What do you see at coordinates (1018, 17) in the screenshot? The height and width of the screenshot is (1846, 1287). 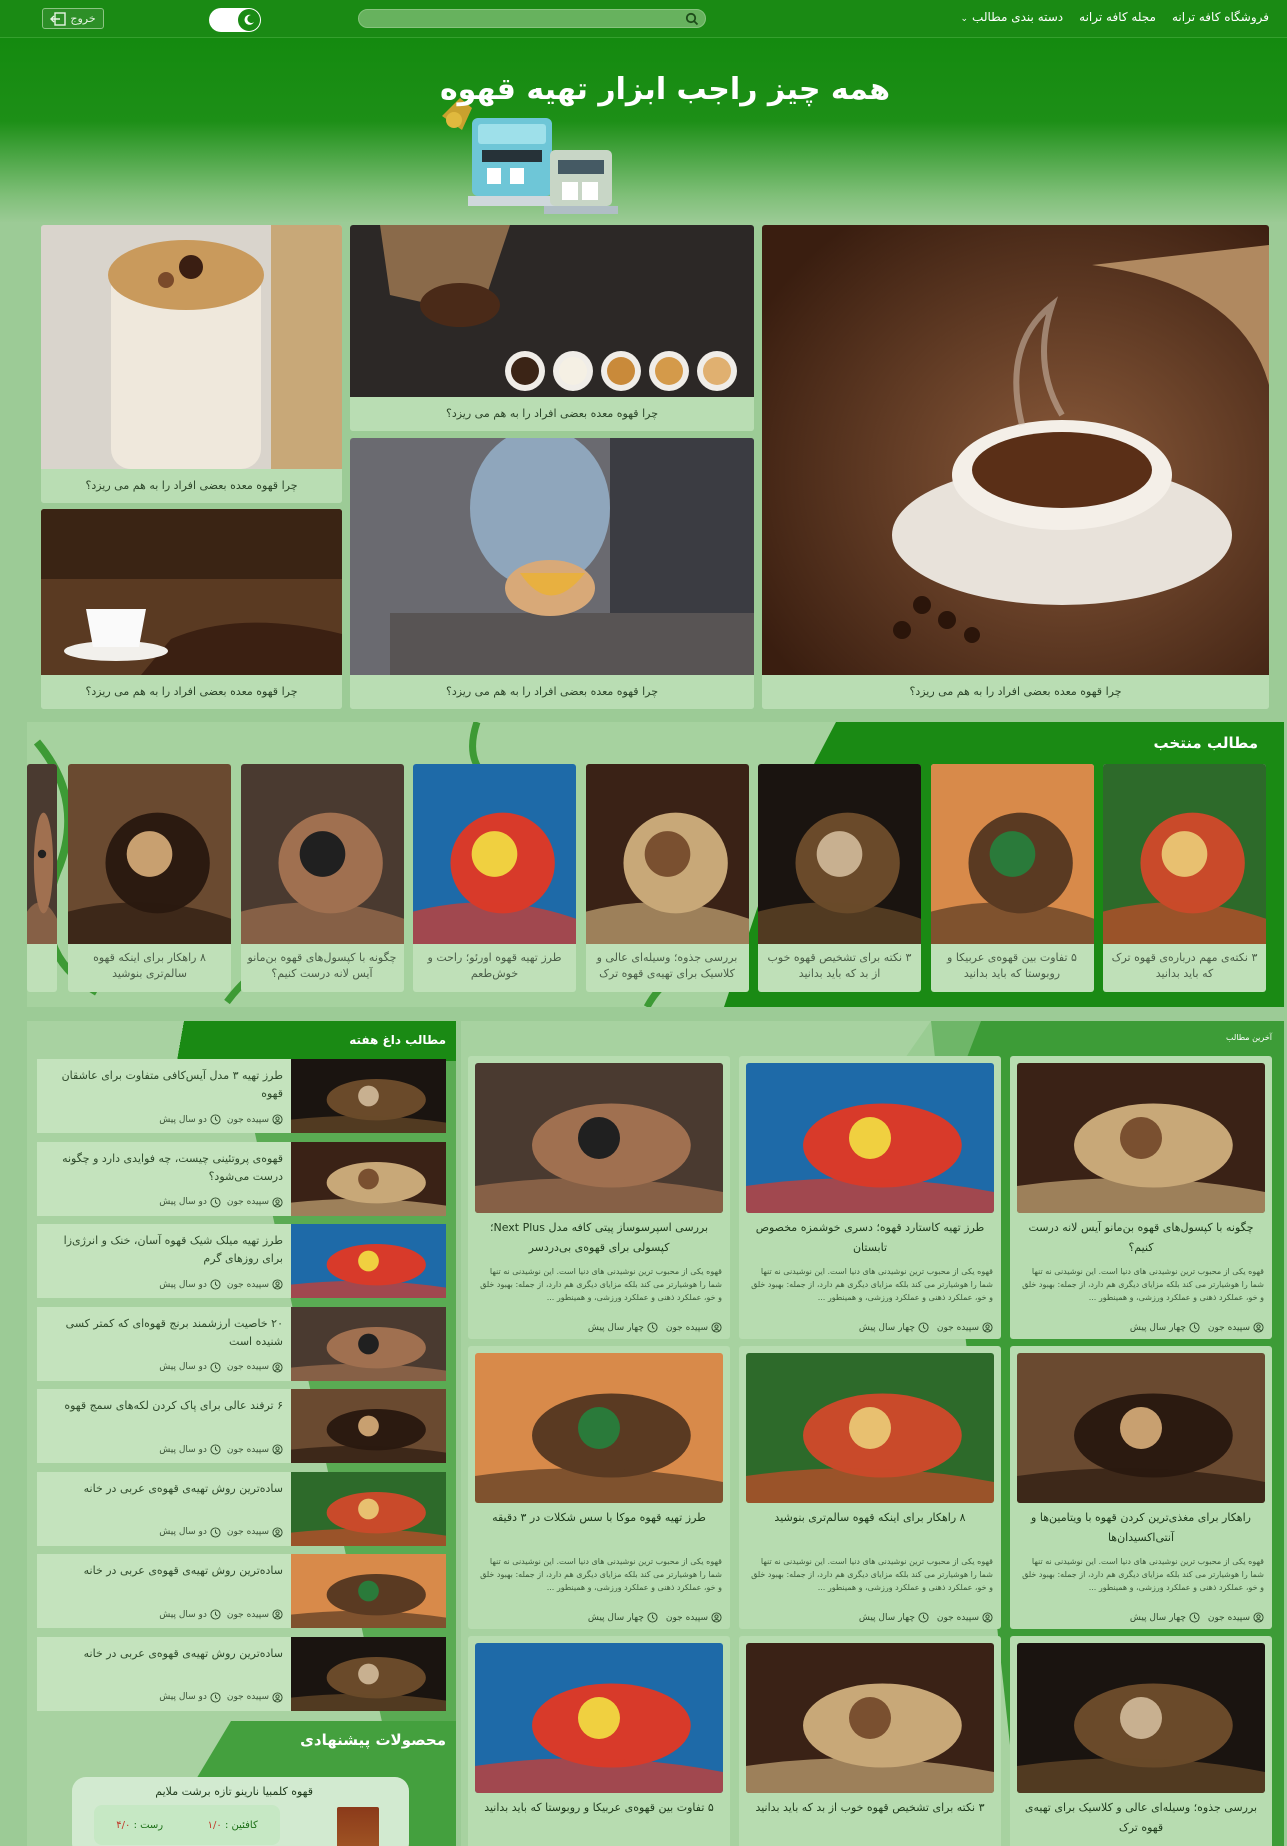 I see `nav-link-categories-label: دسته بندی مطالب` at bounding box center [1018, 17].